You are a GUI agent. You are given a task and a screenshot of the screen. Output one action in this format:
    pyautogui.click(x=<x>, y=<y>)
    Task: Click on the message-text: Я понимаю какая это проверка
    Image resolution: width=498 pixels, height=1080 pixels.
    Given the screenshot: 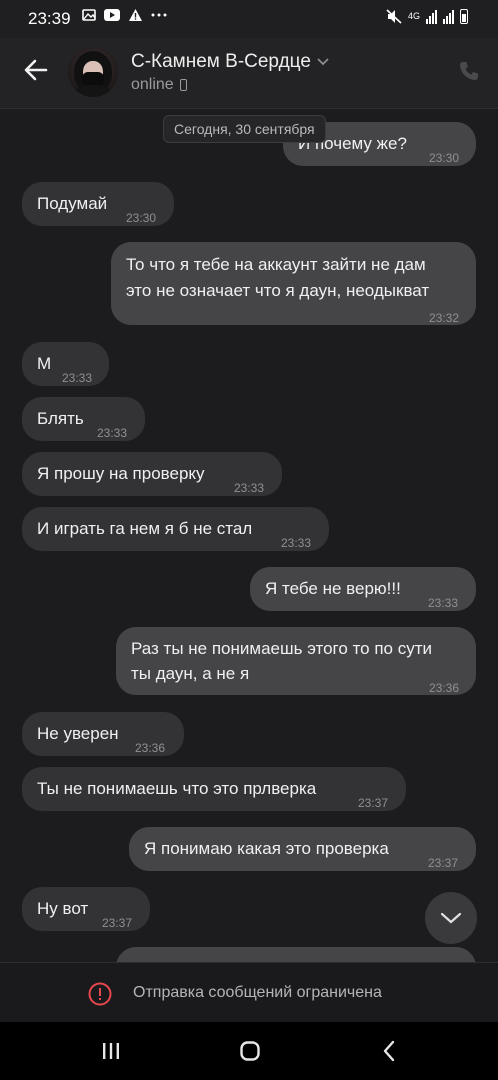 What is the action you would take?
    pyautogui.click(x=266, y=848)
    